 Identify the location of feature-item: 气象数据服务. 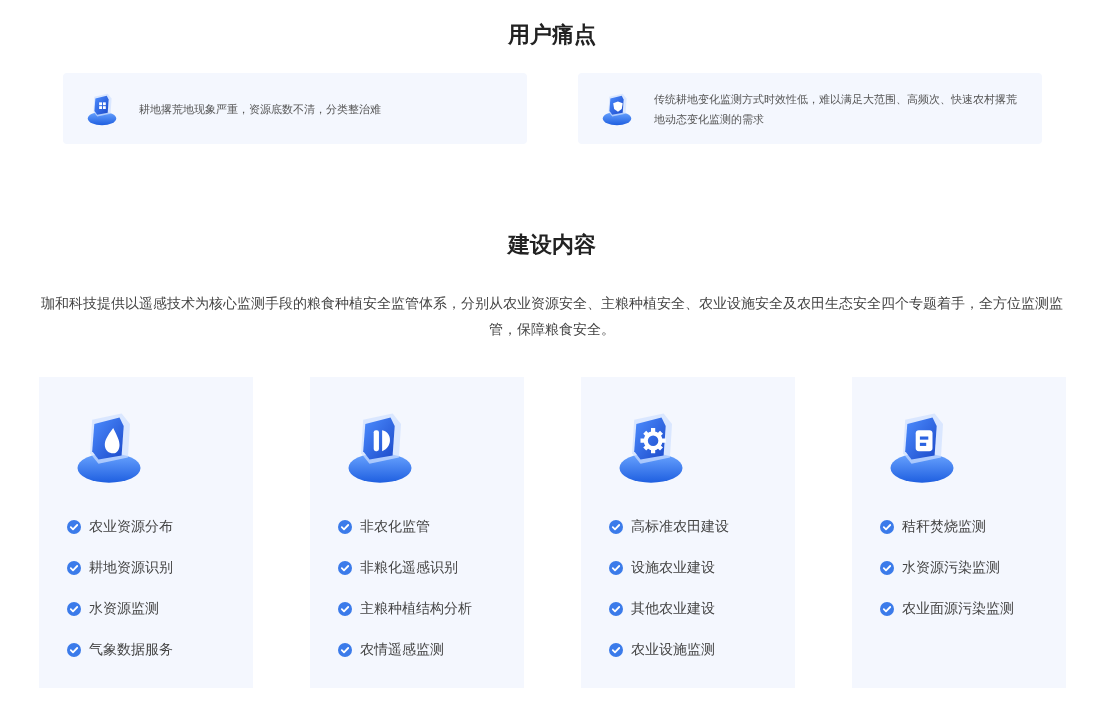
(130, 649).